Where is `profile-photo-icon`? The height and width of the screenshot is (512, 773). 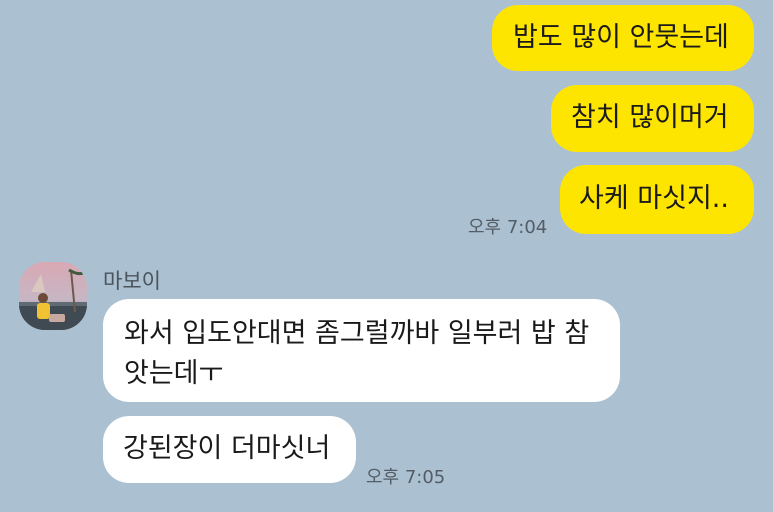 profile-photo-icon is located at coordinates (53, 296).